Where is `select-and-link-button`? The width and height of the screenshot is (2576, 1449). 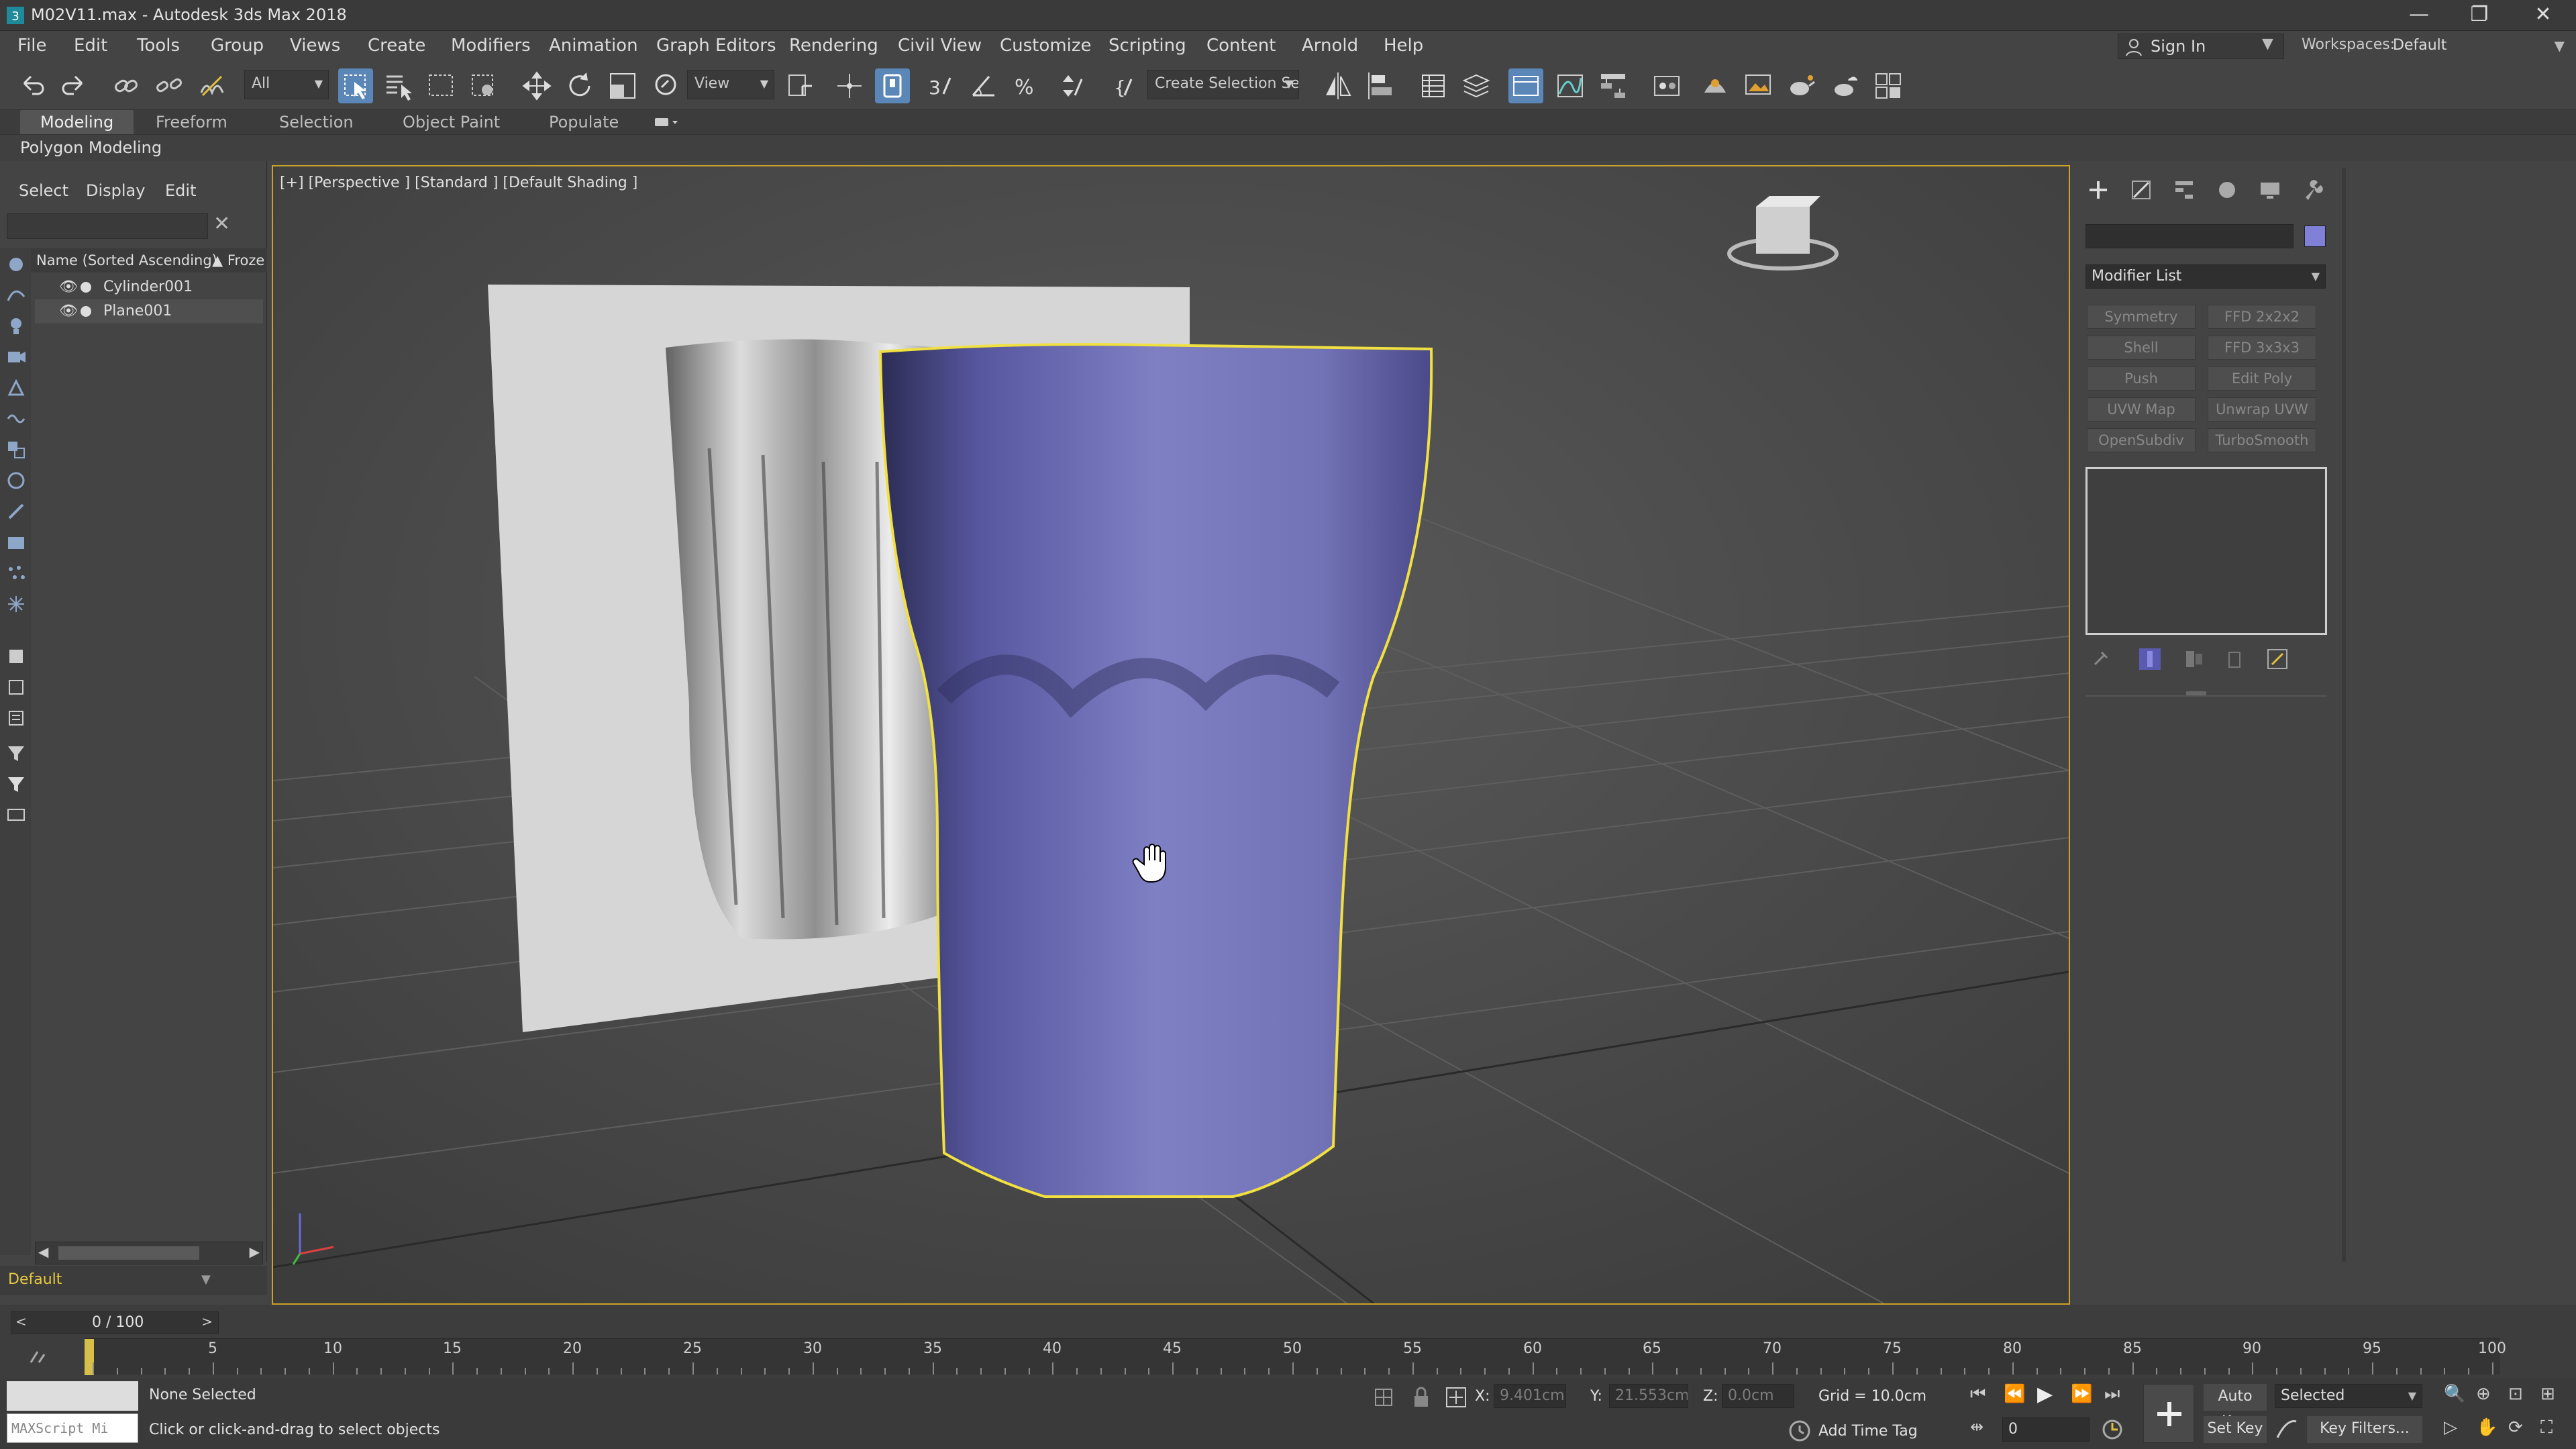 select-and-link-button is located at coordinates (126, 85).